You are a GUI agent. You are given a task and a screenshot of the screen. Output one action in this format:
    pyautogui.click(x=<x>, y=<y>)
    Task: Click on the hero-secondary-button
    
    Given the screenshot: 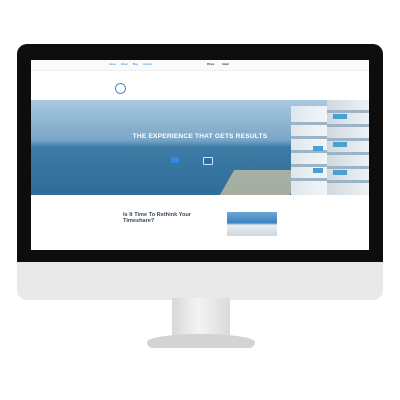 What is the action you would take?
    pyautogui.click(x=208, y=161)
    